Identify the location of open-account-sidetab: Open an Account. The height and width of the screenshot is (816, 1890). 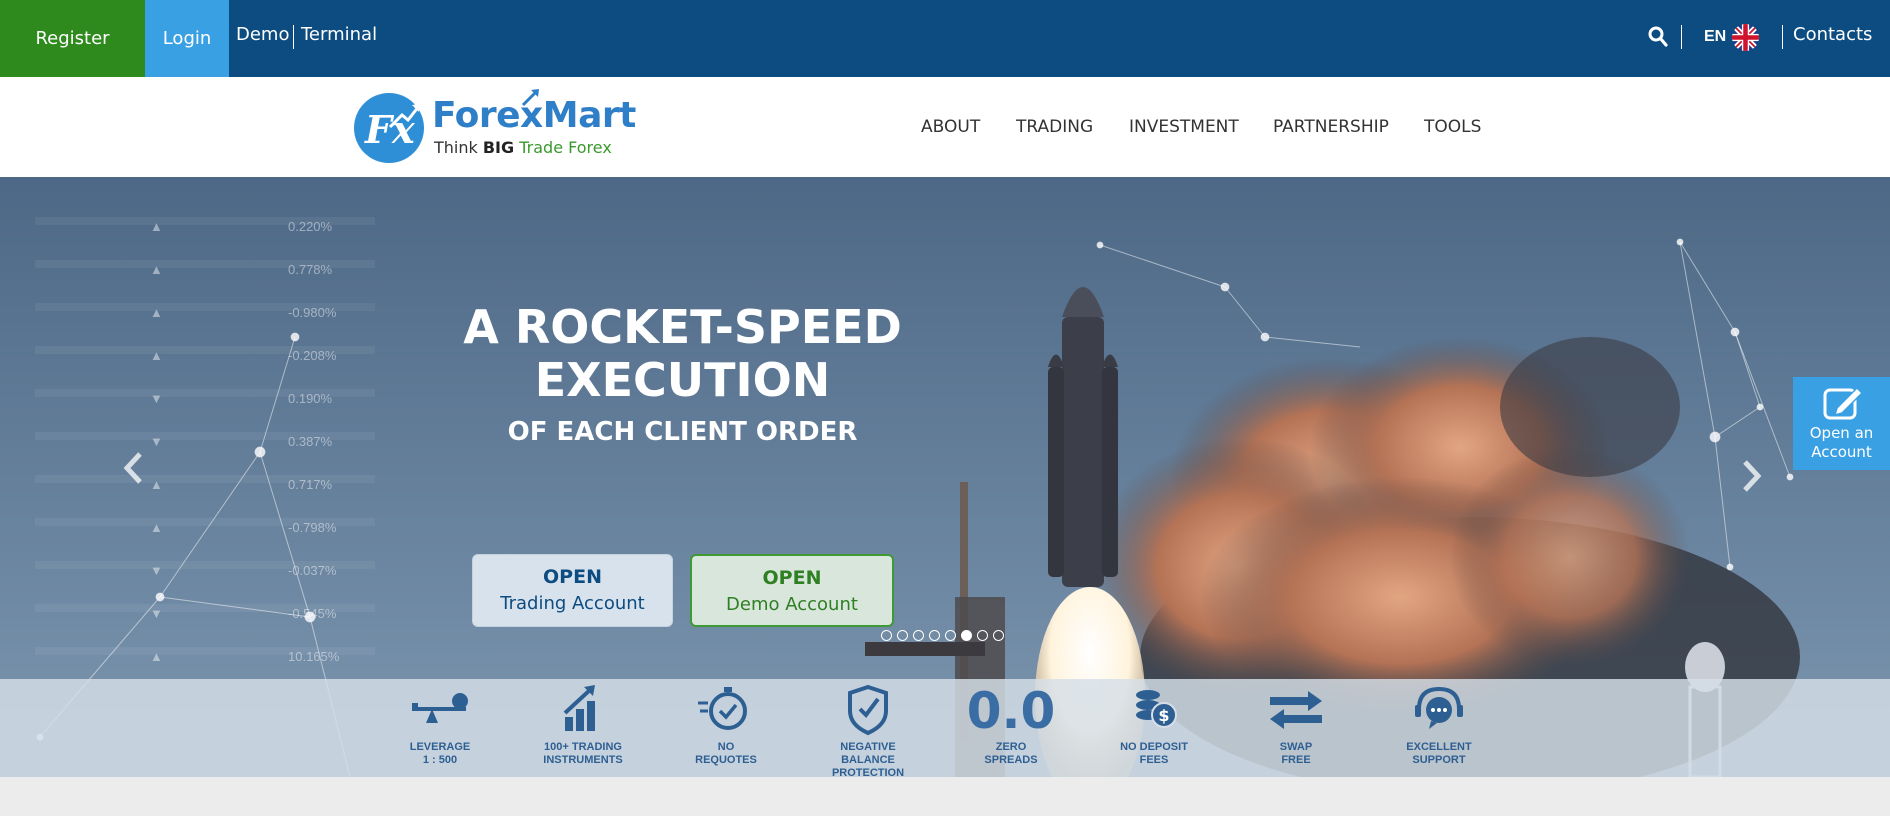
(1841, 423).